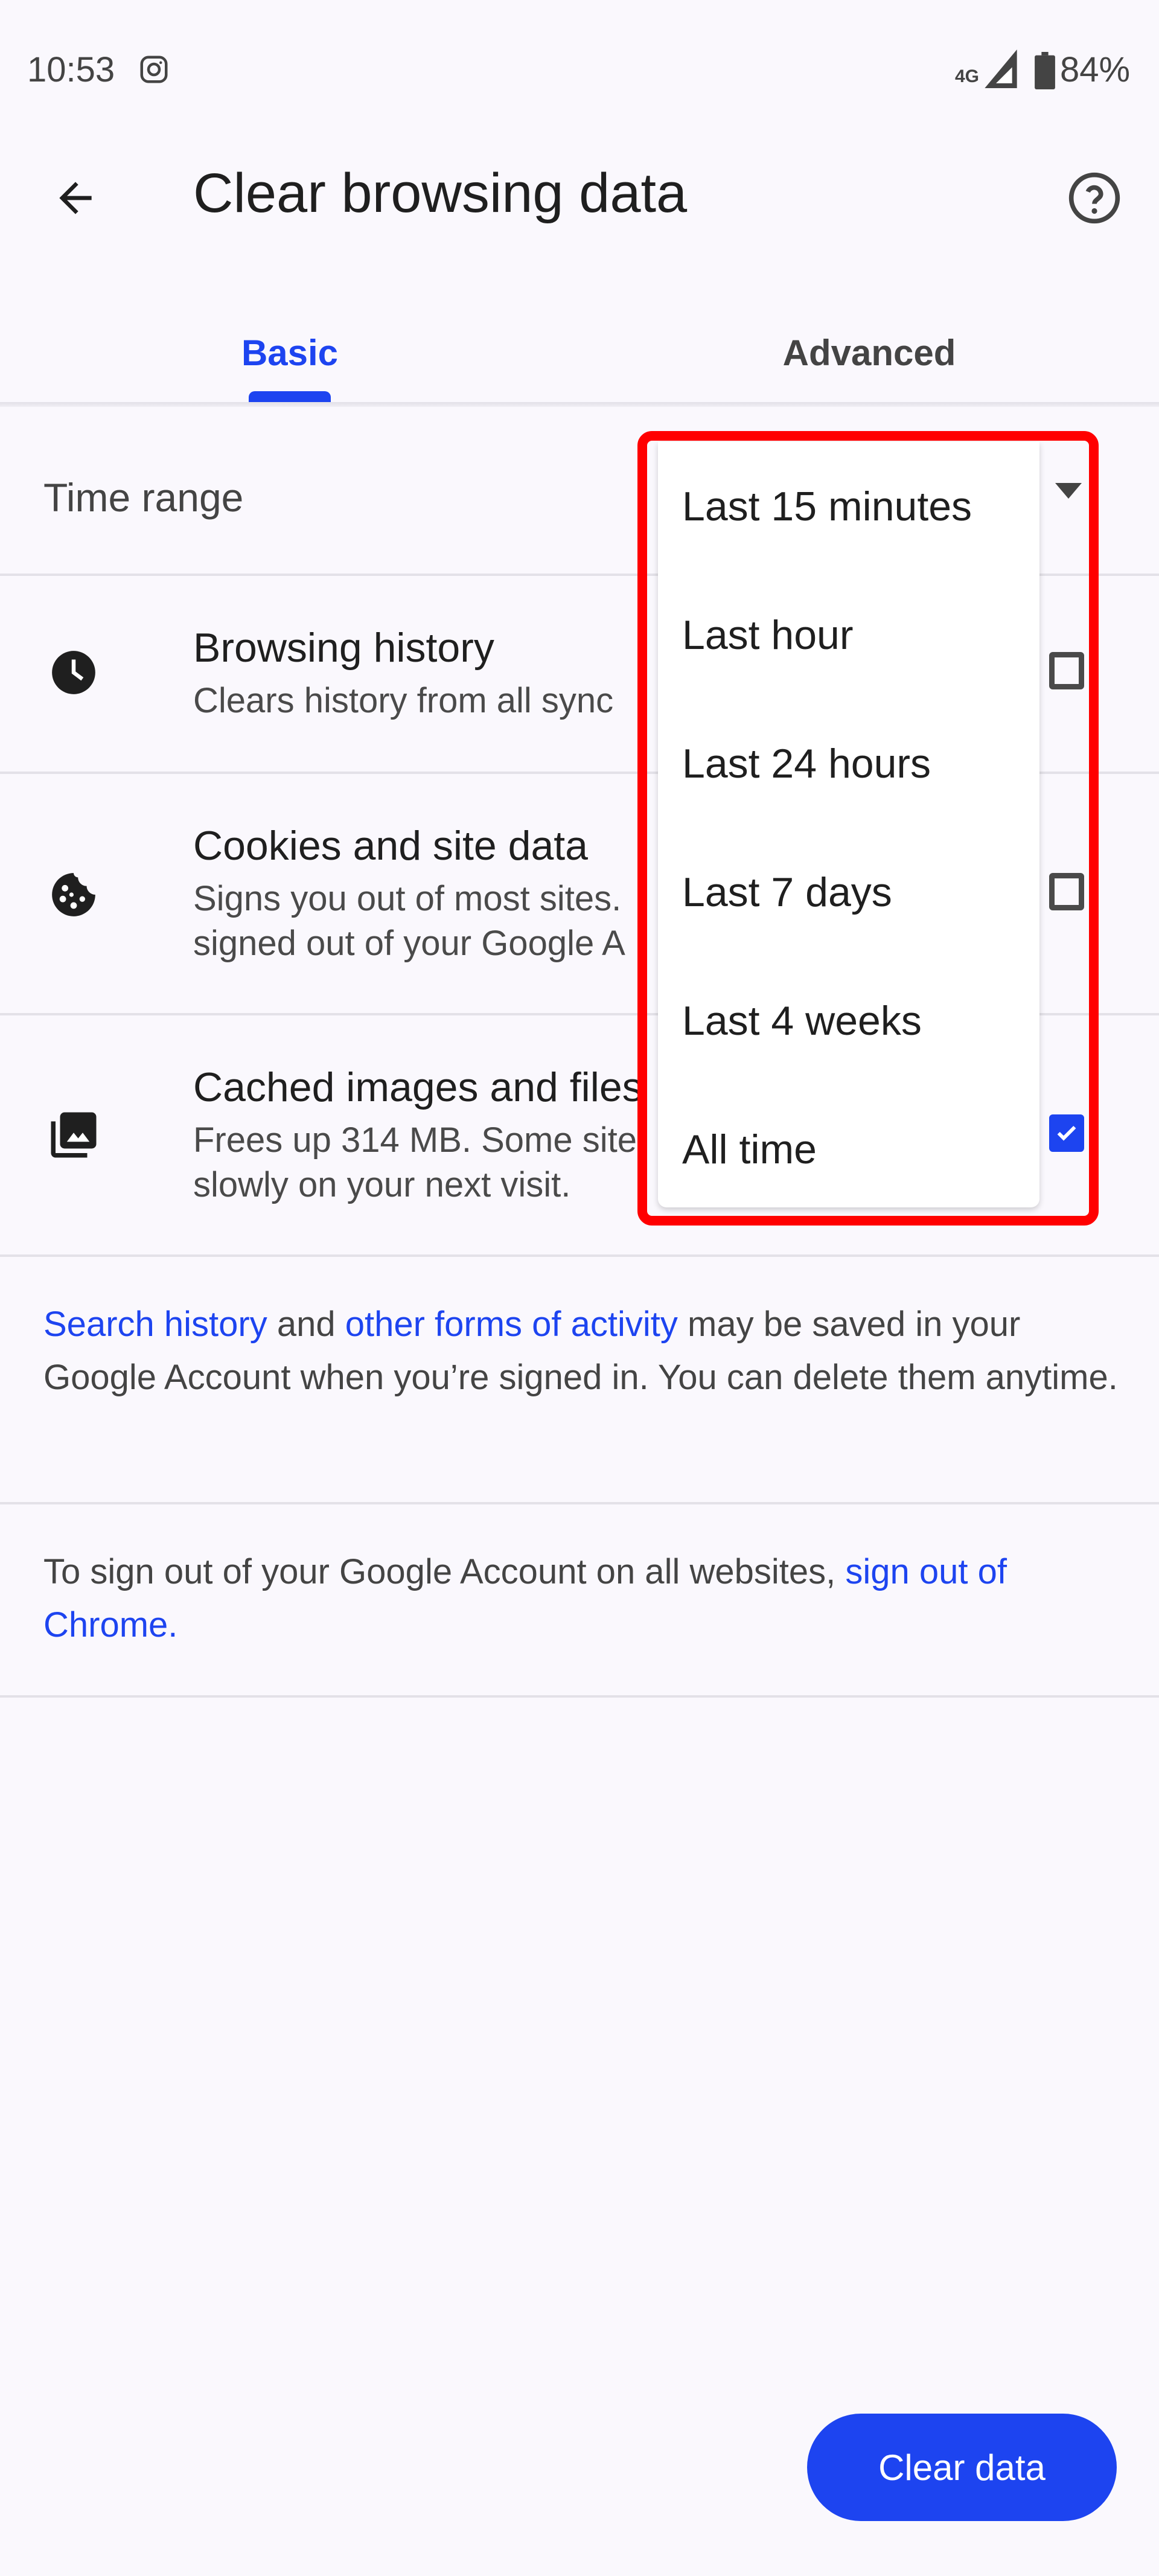 The image size is (1159, 2576). I want to click on arrow-back-icon, so click(75, 198).